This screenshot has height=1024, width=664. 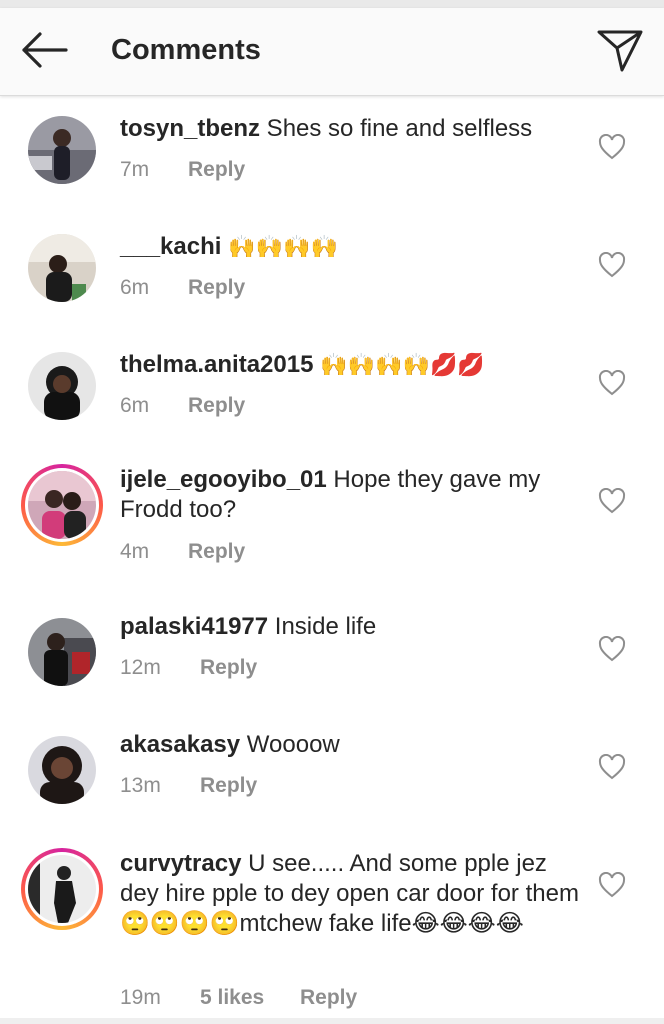 What do you see at coordinates (399, 365) in the screenshot?
I see `comment-text: 🙌🙌🙌🙌💋💋` at bounding box center [399, 365].